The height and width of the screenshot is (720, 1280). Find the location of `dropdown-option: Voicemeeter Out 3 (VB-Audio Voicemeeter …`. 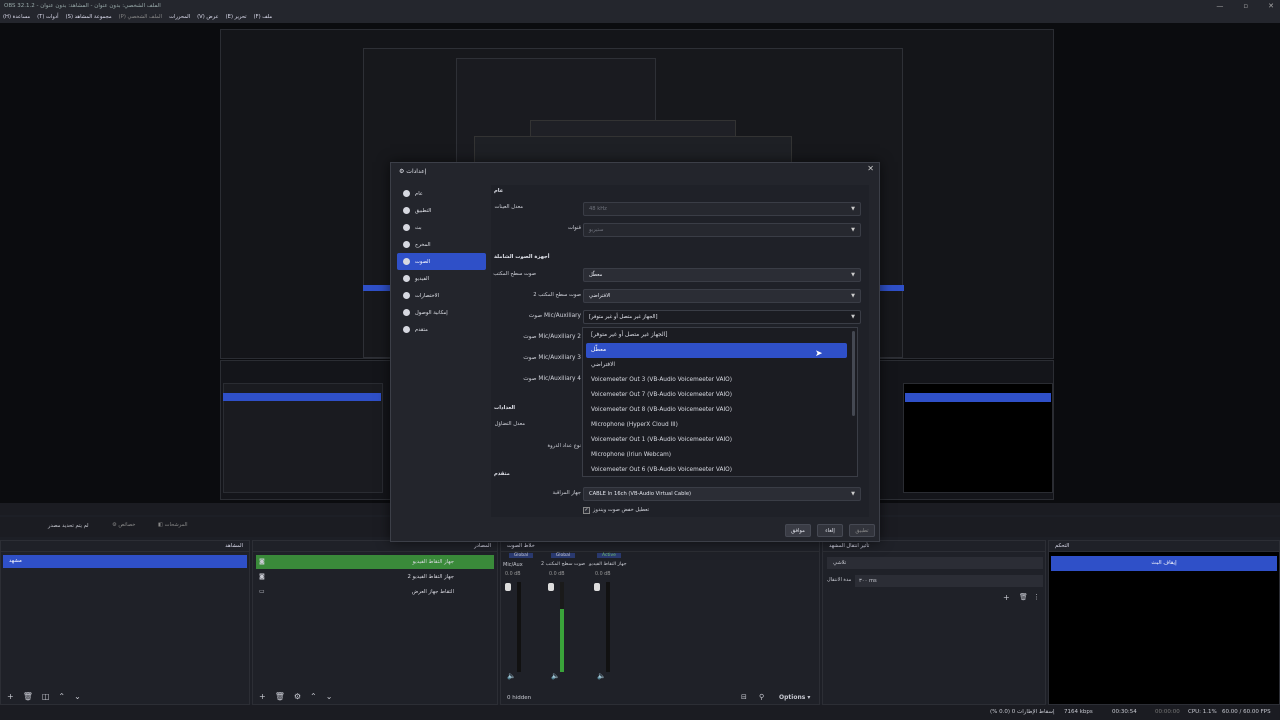

dropdown-option: Voicemeeter Out 3 (VB-Audio Voicemeeter … is located at coordinates (720, 380).